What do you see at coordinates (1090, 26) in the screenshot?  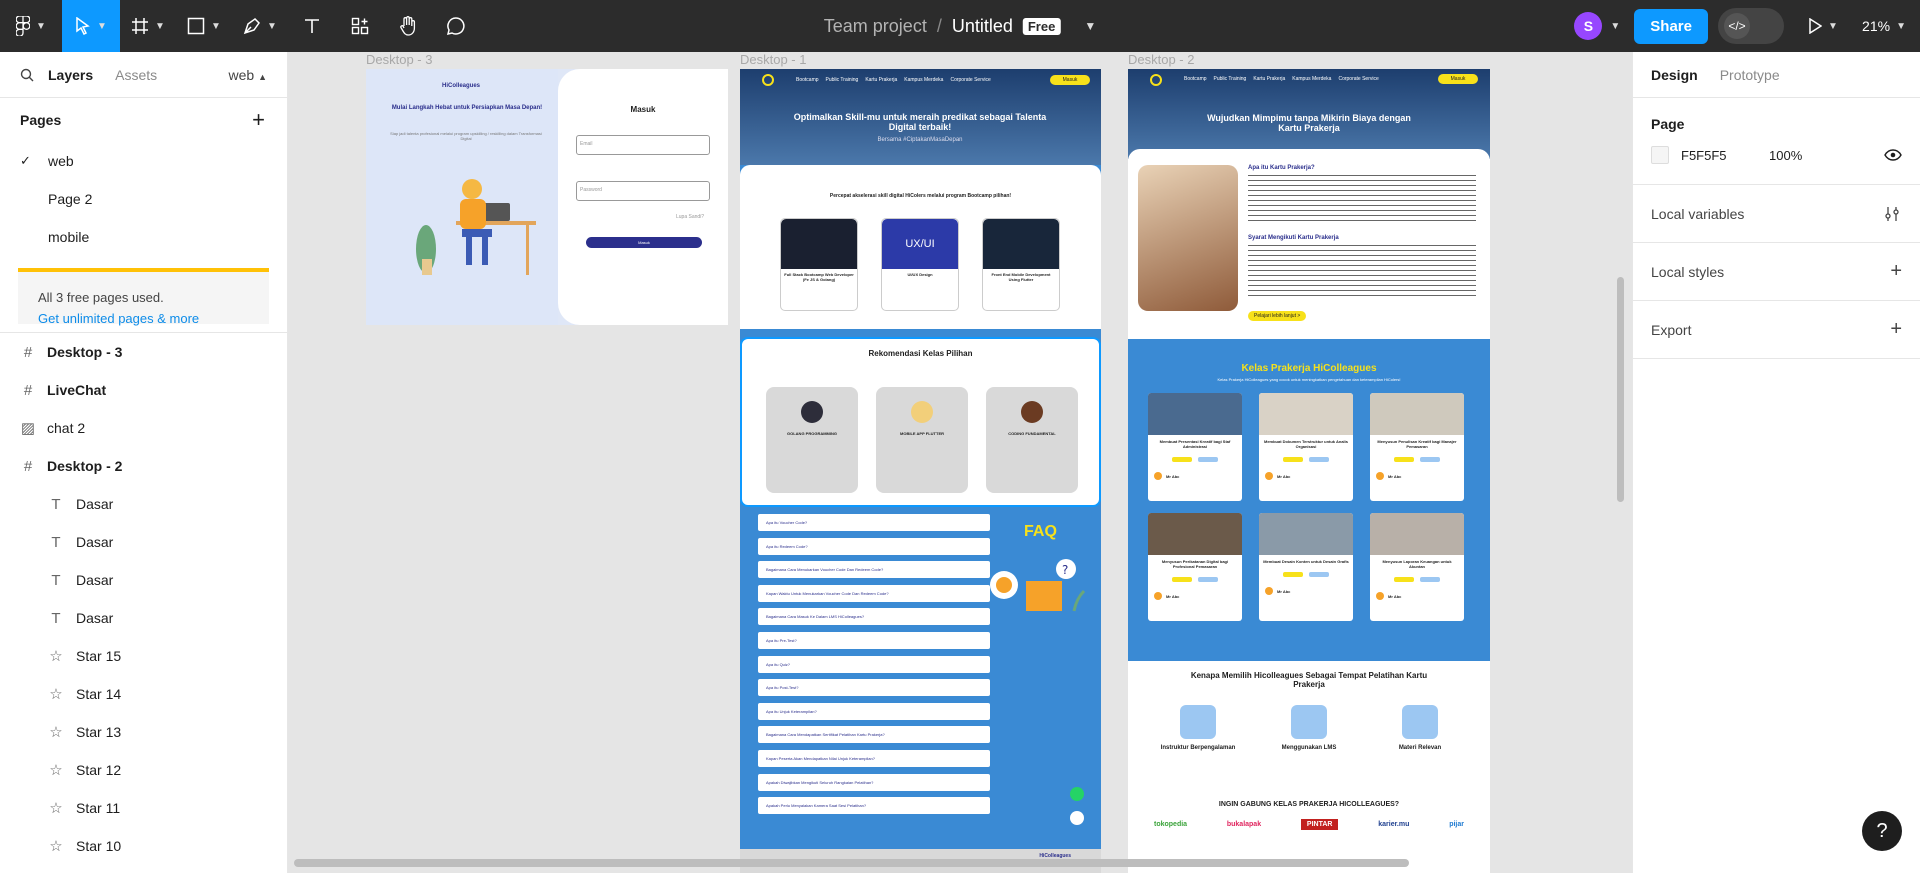 I see `file-menu-chevron-icon: ▼` at bounding box center [1090, 26].